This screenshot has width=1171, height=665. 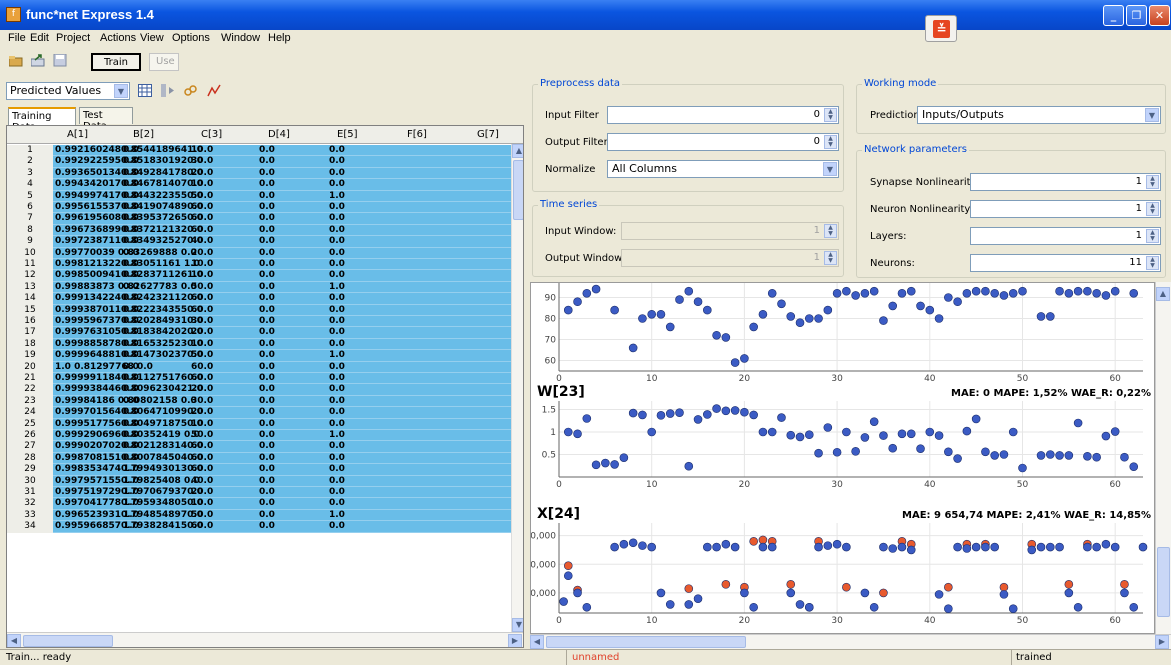 I want to click on table-row: 9 0.9972387110.8349325270.0 0.0 40.0 0.0 0.0, so click(x=259, y=242).